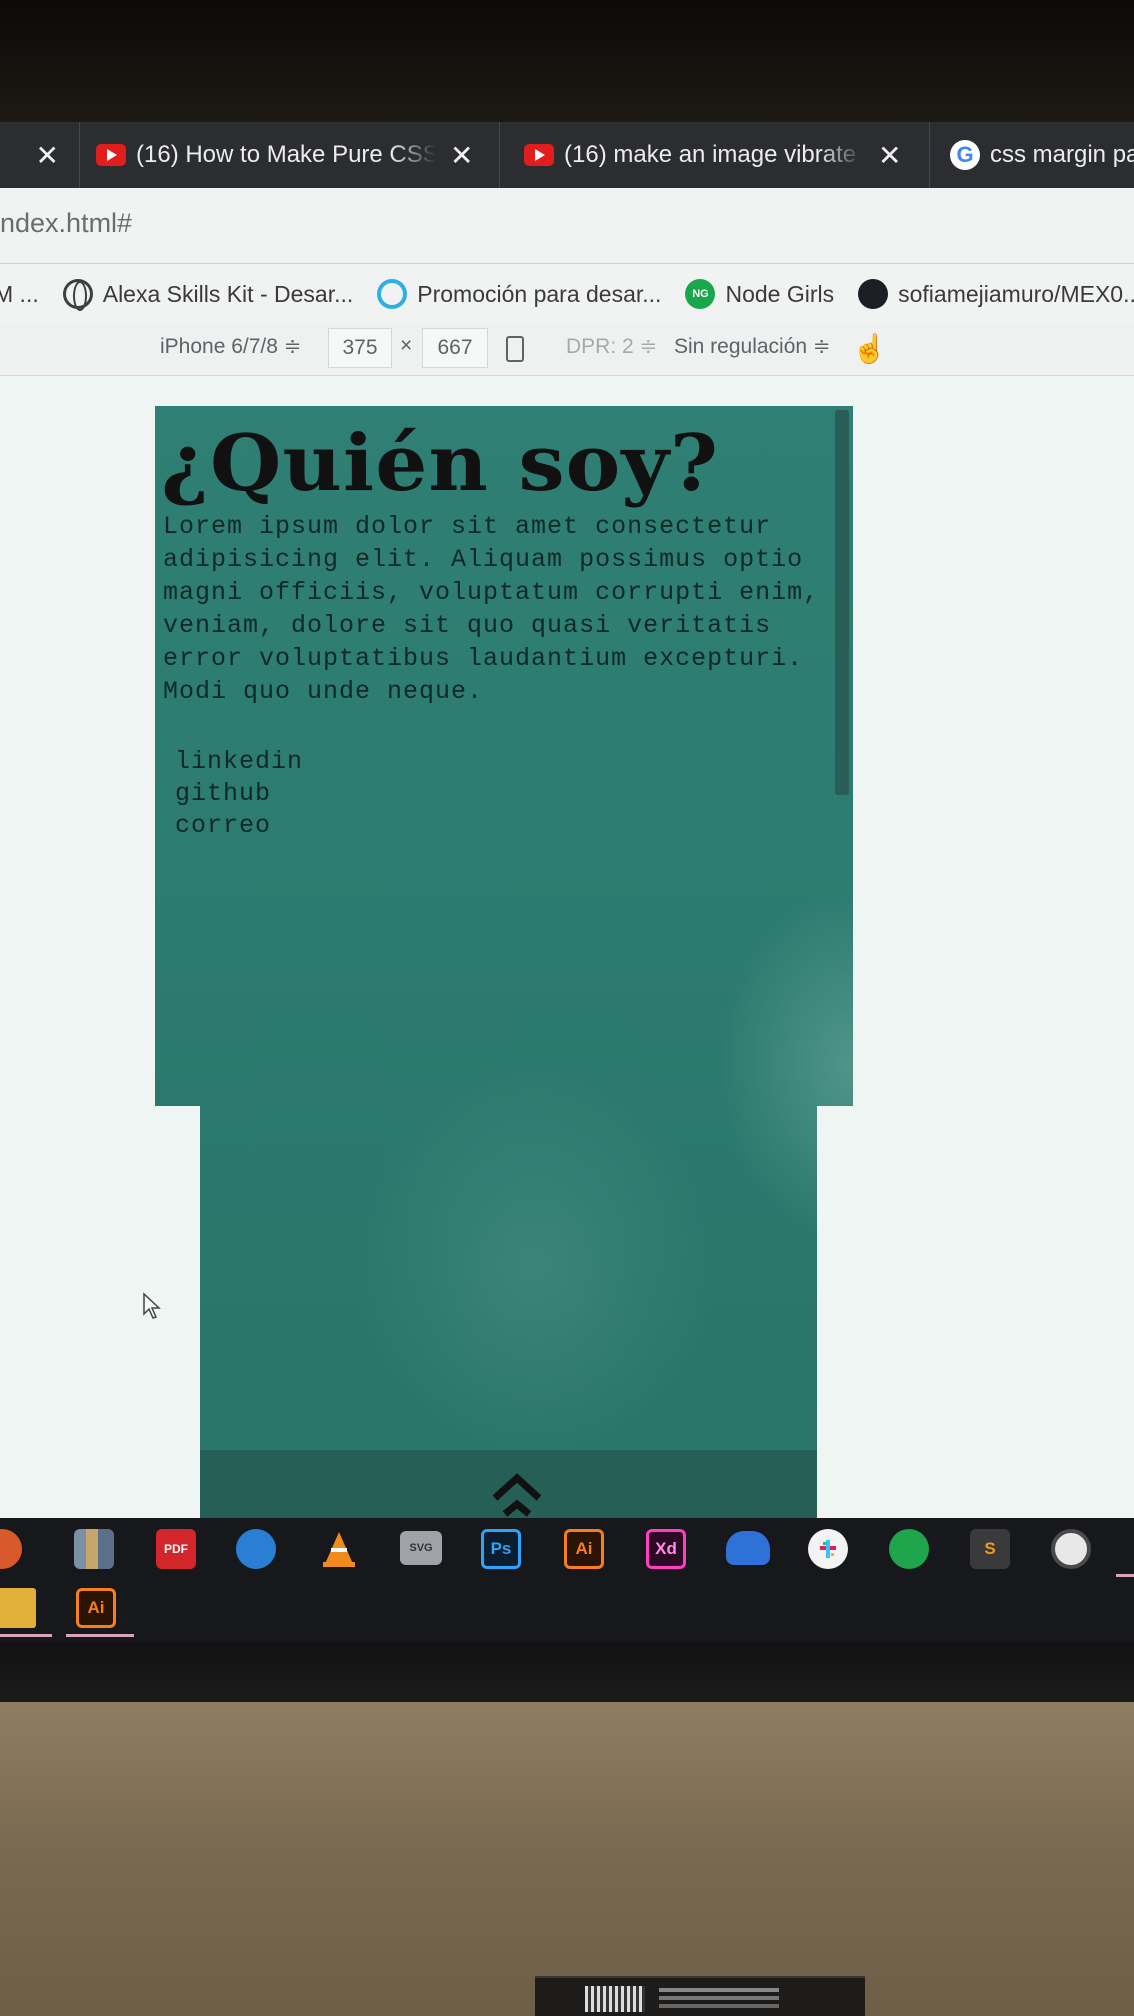 The width and height of the screenshot is (1134, 2016). What do you see at coordinates (835, 1312) in the screenshot?
I see `viewport-gap` at bounding box center [835, 1312].